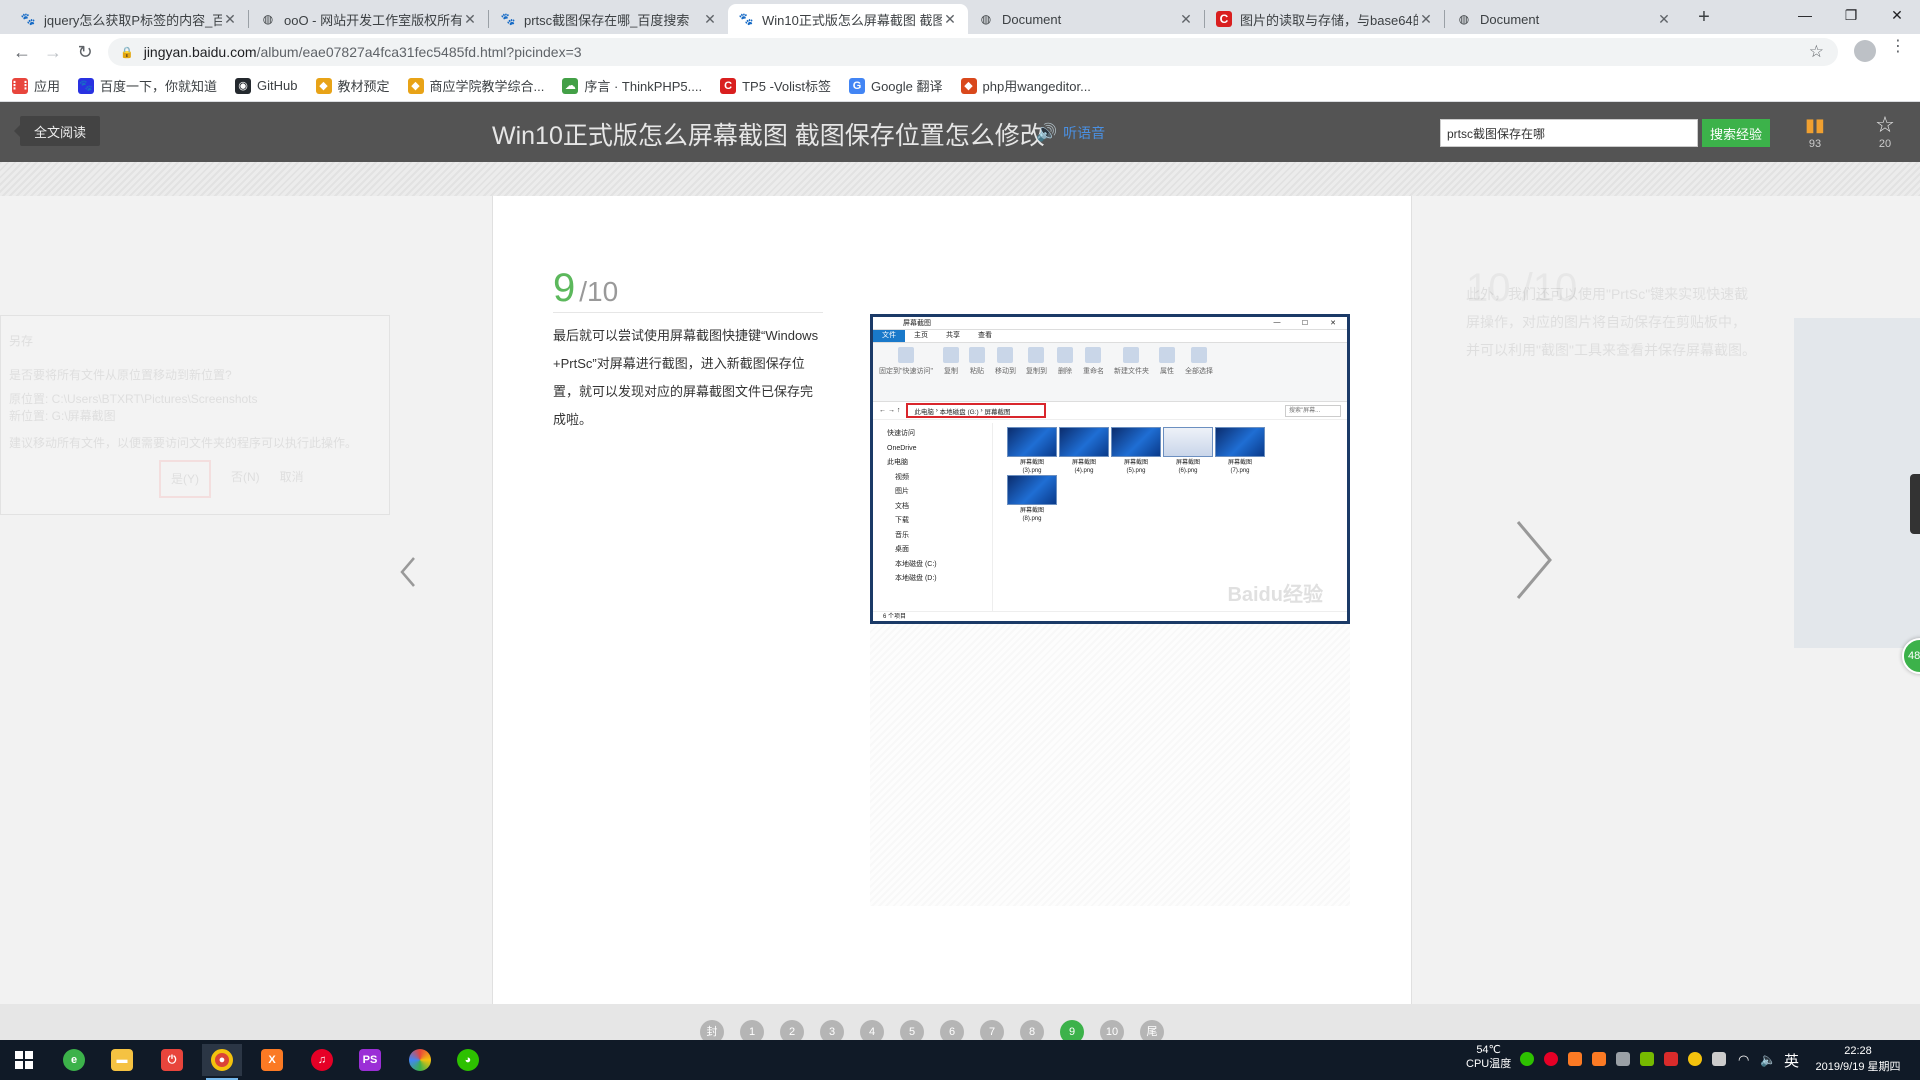 This screenshot has height=1080, width=1920. Describe the element at coordinates (1791, 1060) in the screenshot. I see `ime-indicator: 英` at that location.